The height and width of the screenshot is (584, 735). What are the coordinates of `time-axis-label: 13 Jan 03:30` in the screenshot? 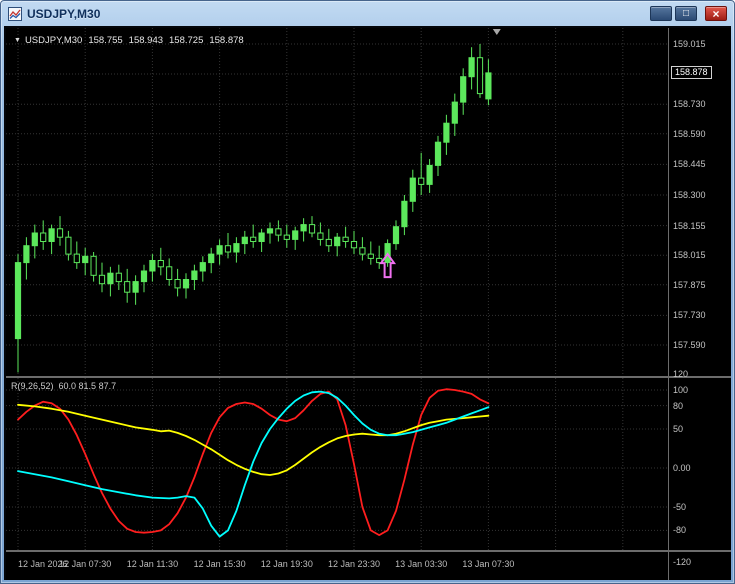 It's located at (421, 564).